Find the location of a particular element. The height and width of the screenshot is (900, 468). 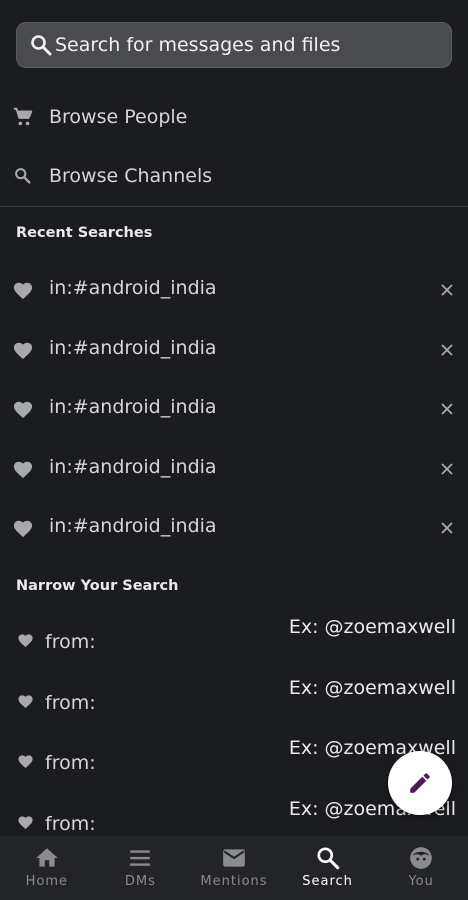

browse-channels-label: Browse Channels is located at coordinates (131, 176).